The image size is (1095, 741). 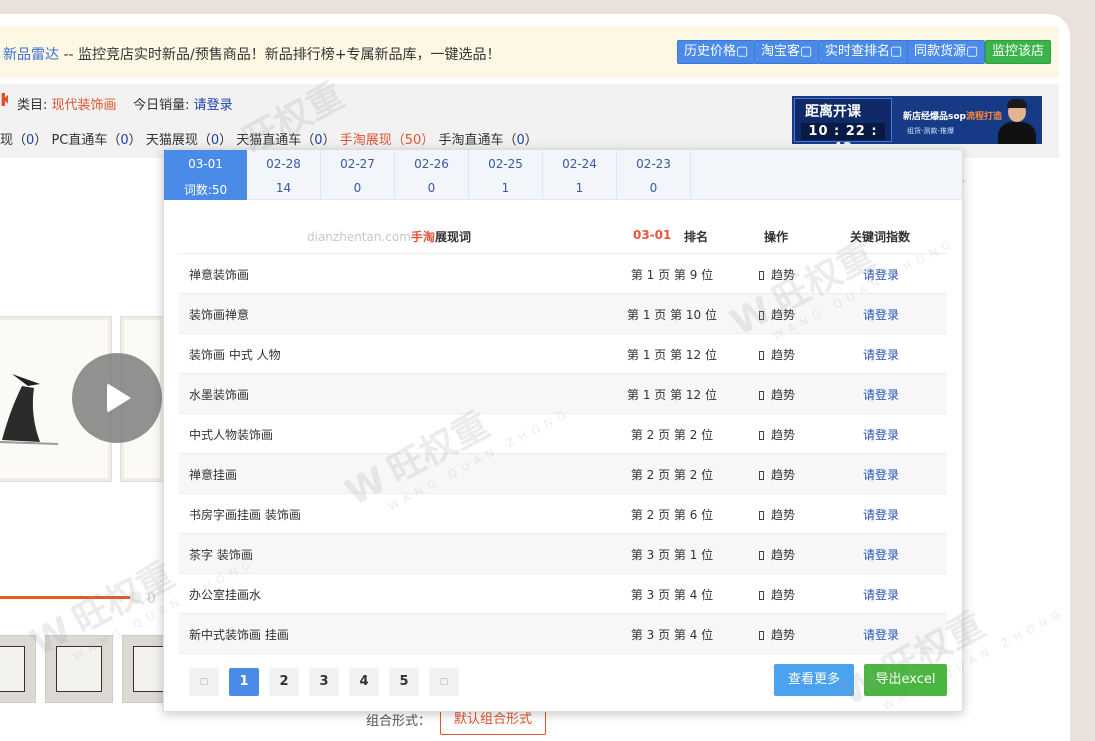 What do you see at coordinates (364, 682) in the screenshot?
I see `page-button-4: 4` at bounding box center [364, 682].